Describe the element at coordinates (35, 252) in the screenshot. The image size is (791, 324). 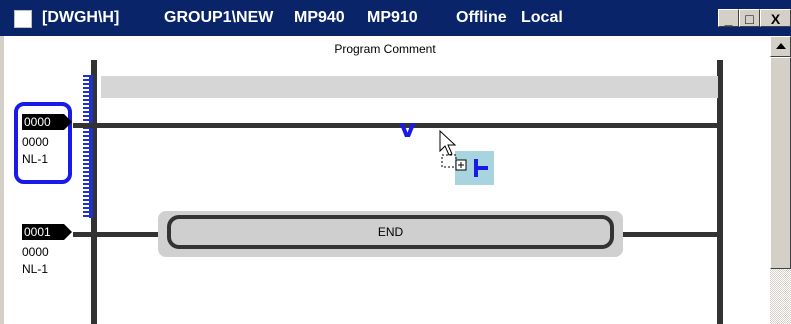
I see `rung-1-line2: 0000` at that location.